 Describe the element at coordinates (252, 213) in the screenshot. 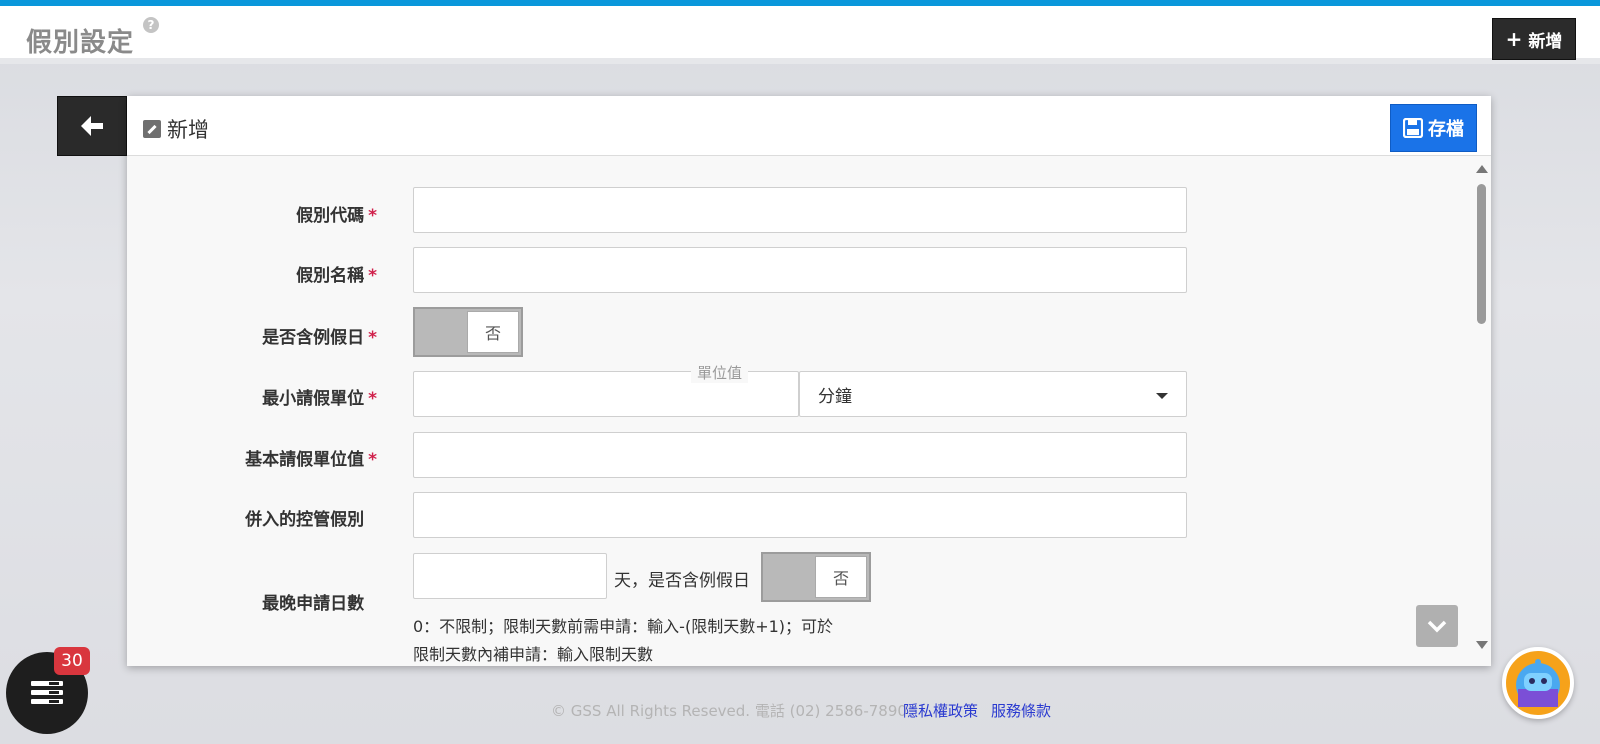

I see `leave-code-label: 假別代碼 *` at that location.